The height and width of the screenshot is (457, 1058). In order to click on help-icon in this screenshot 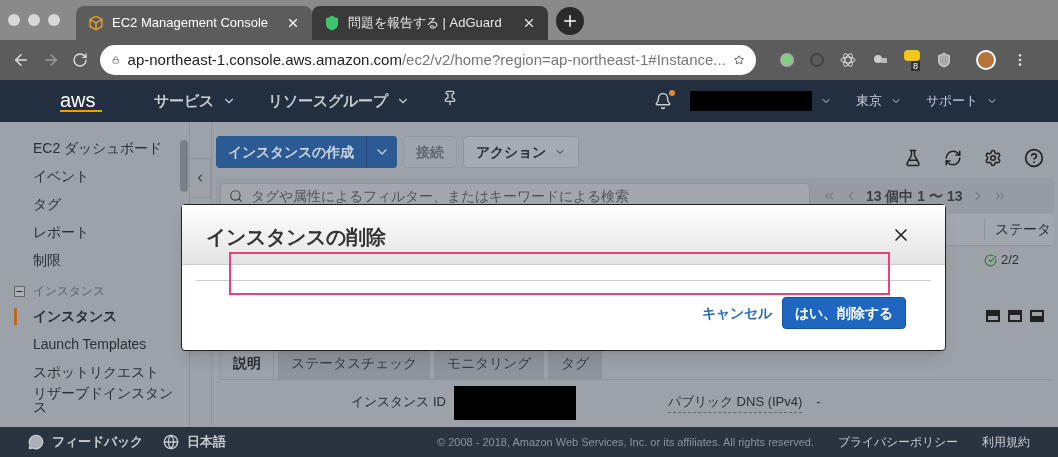, I will do `click(1034, 158)`.